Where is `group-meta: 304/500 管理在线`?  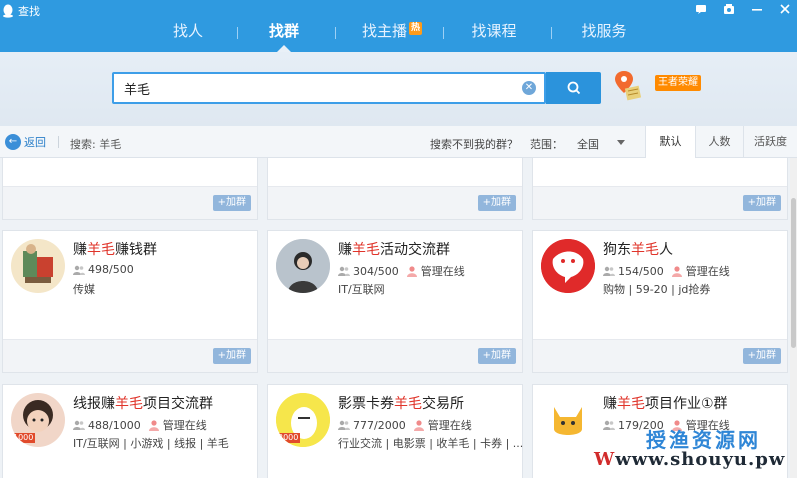 group-meta: 304/500 管理在线 is located at coordinates (401, 271).